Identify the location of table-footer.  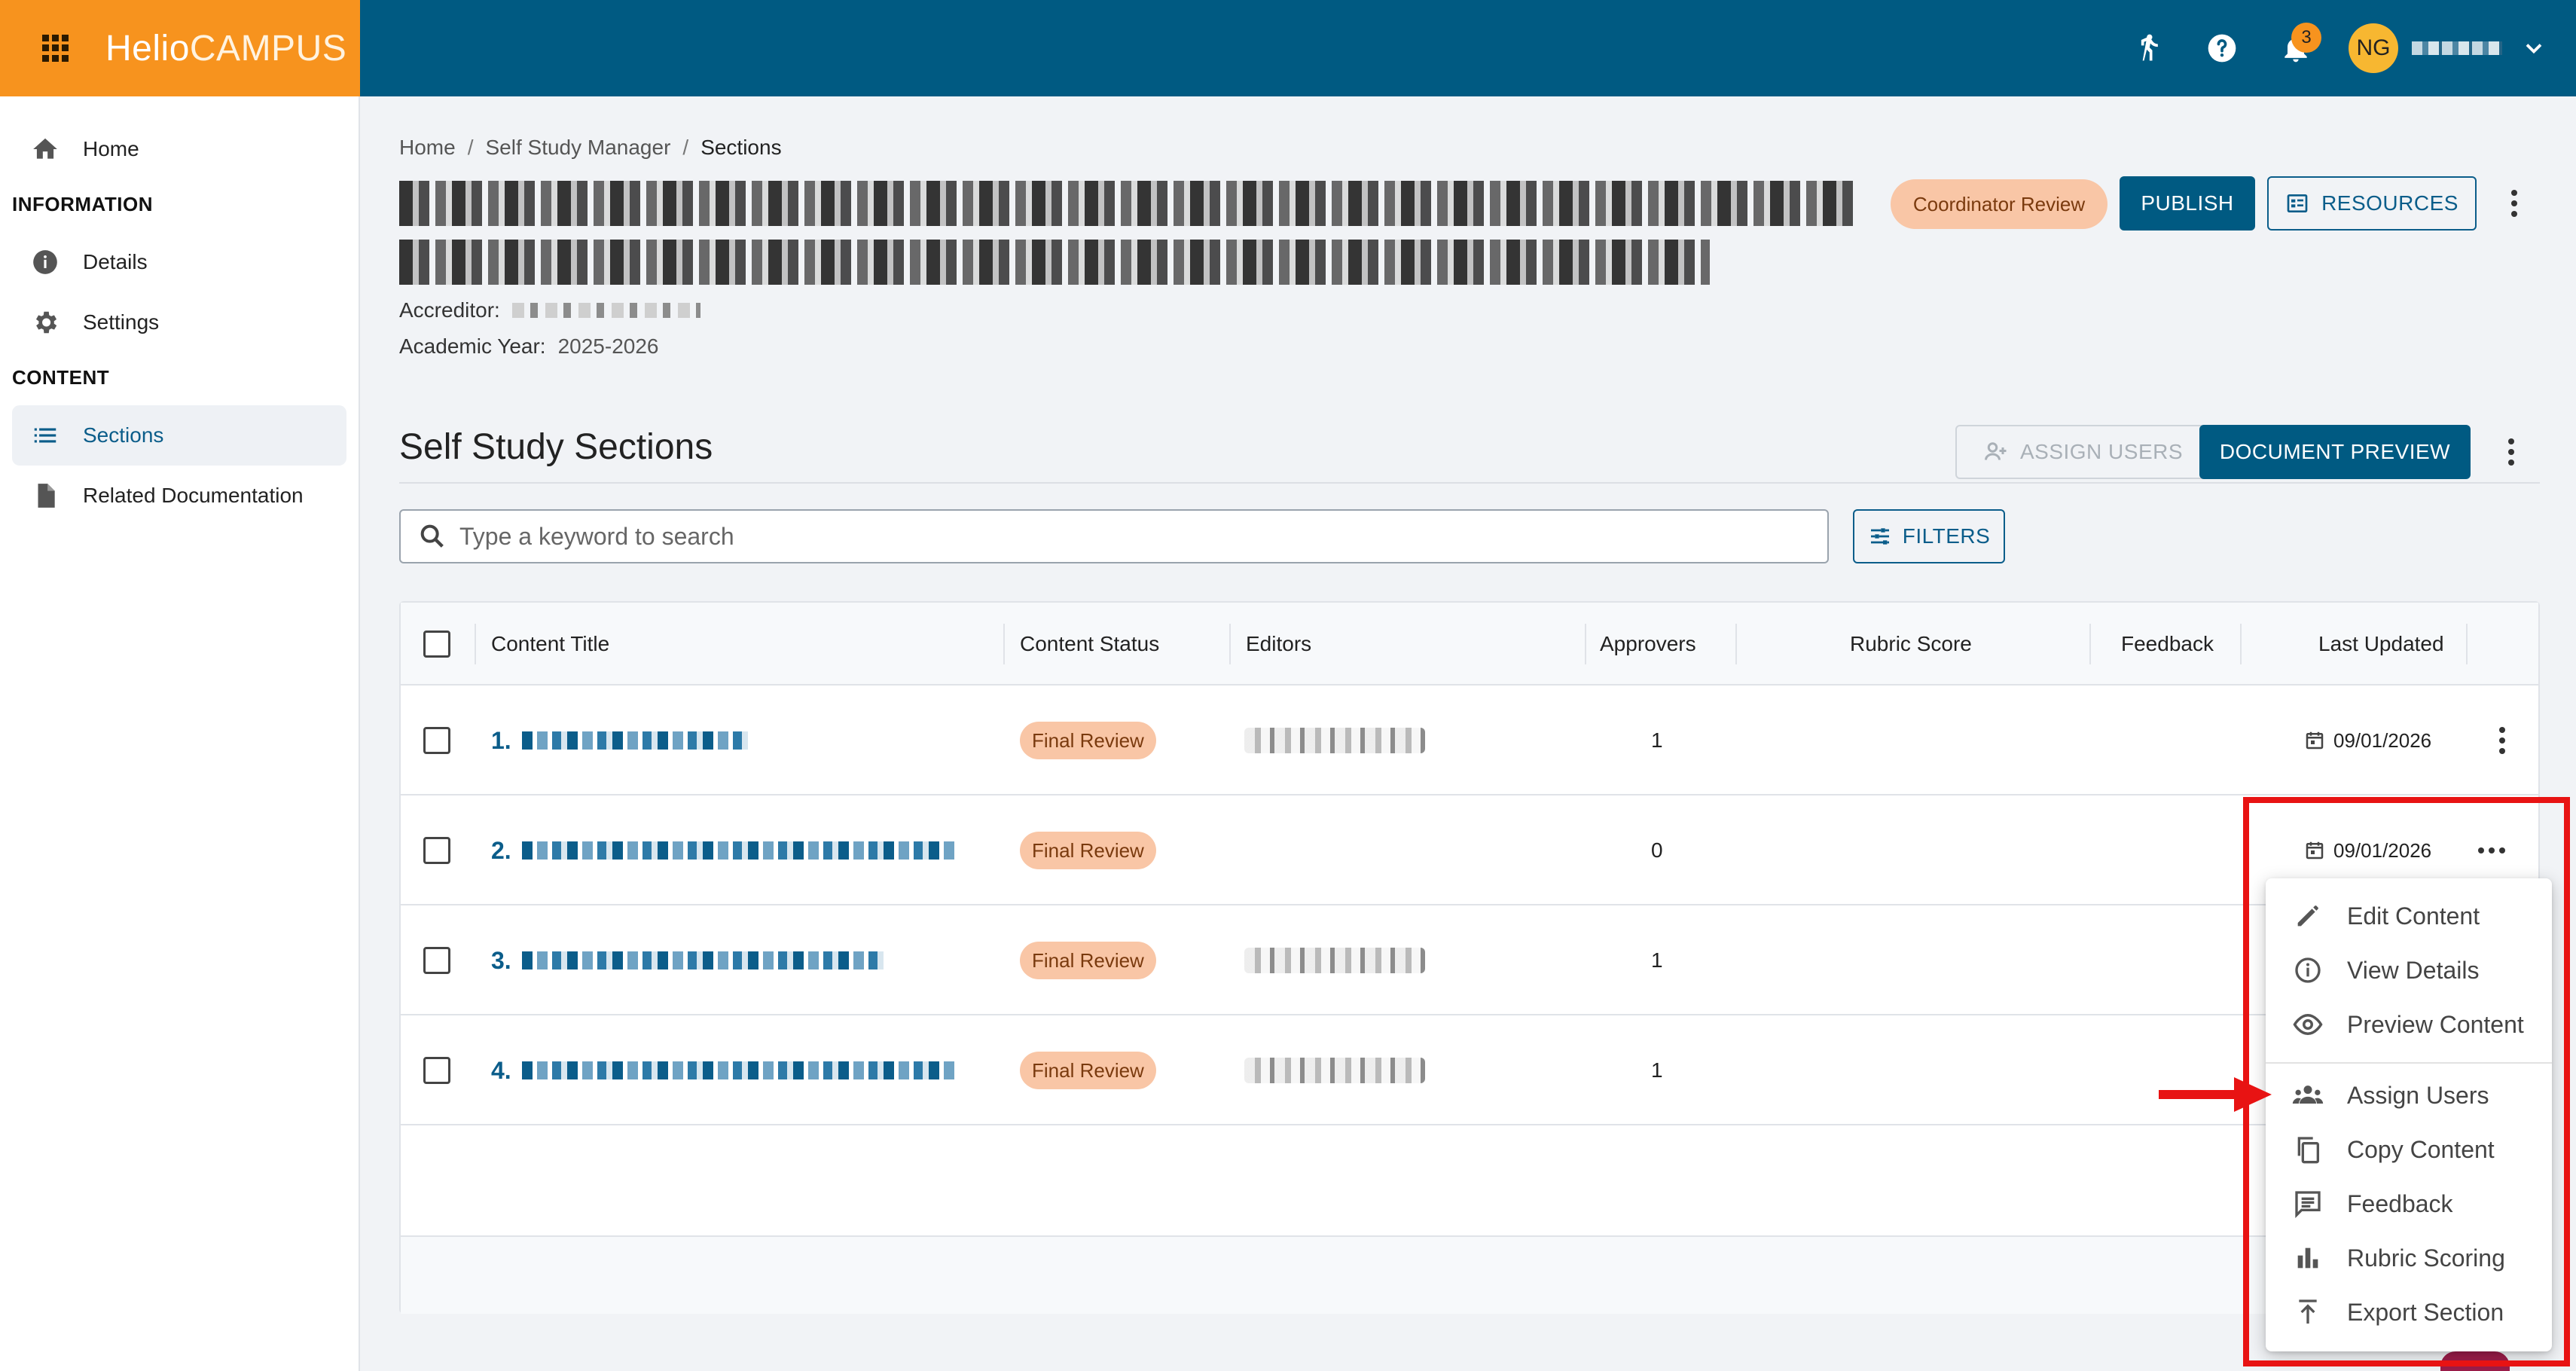
(1469, 1274).